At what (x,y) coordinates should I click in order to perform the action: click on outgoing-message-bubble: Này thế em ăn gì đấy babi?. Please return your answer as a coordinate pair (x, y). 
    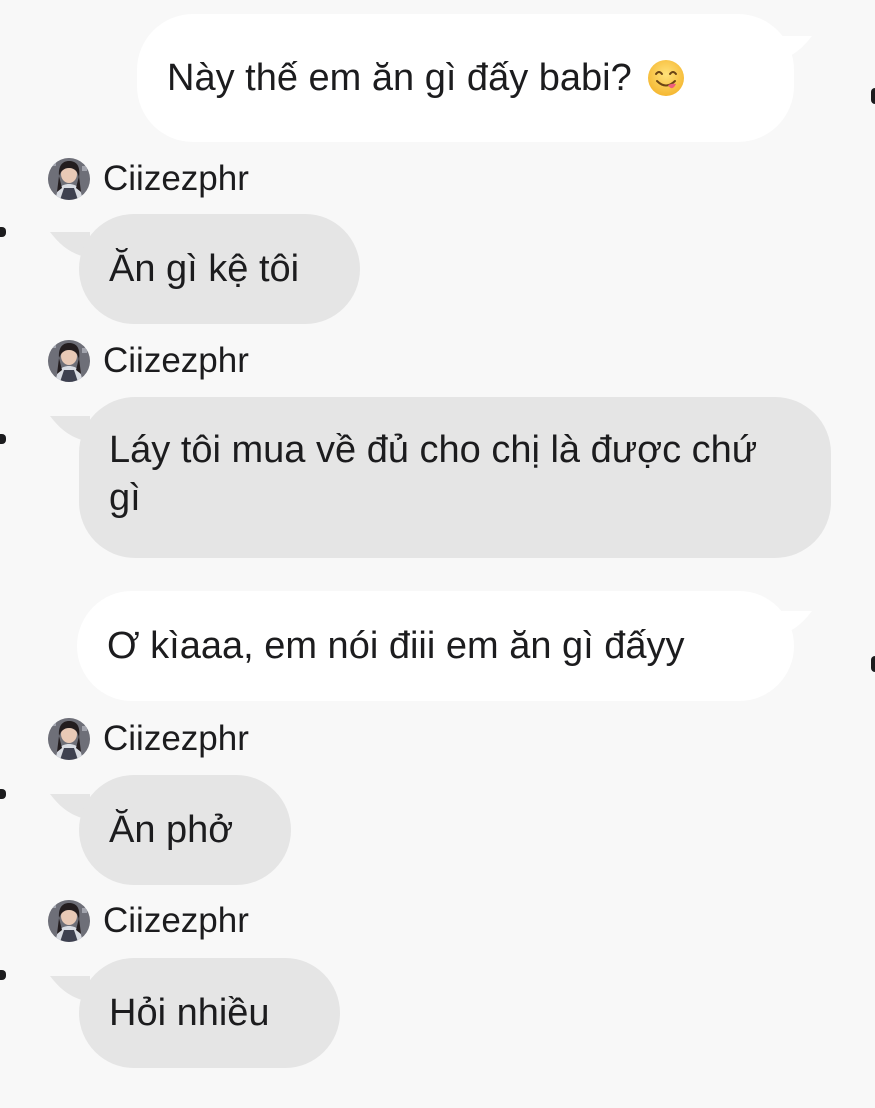
    Looking at the image, I should click on (465, 78).